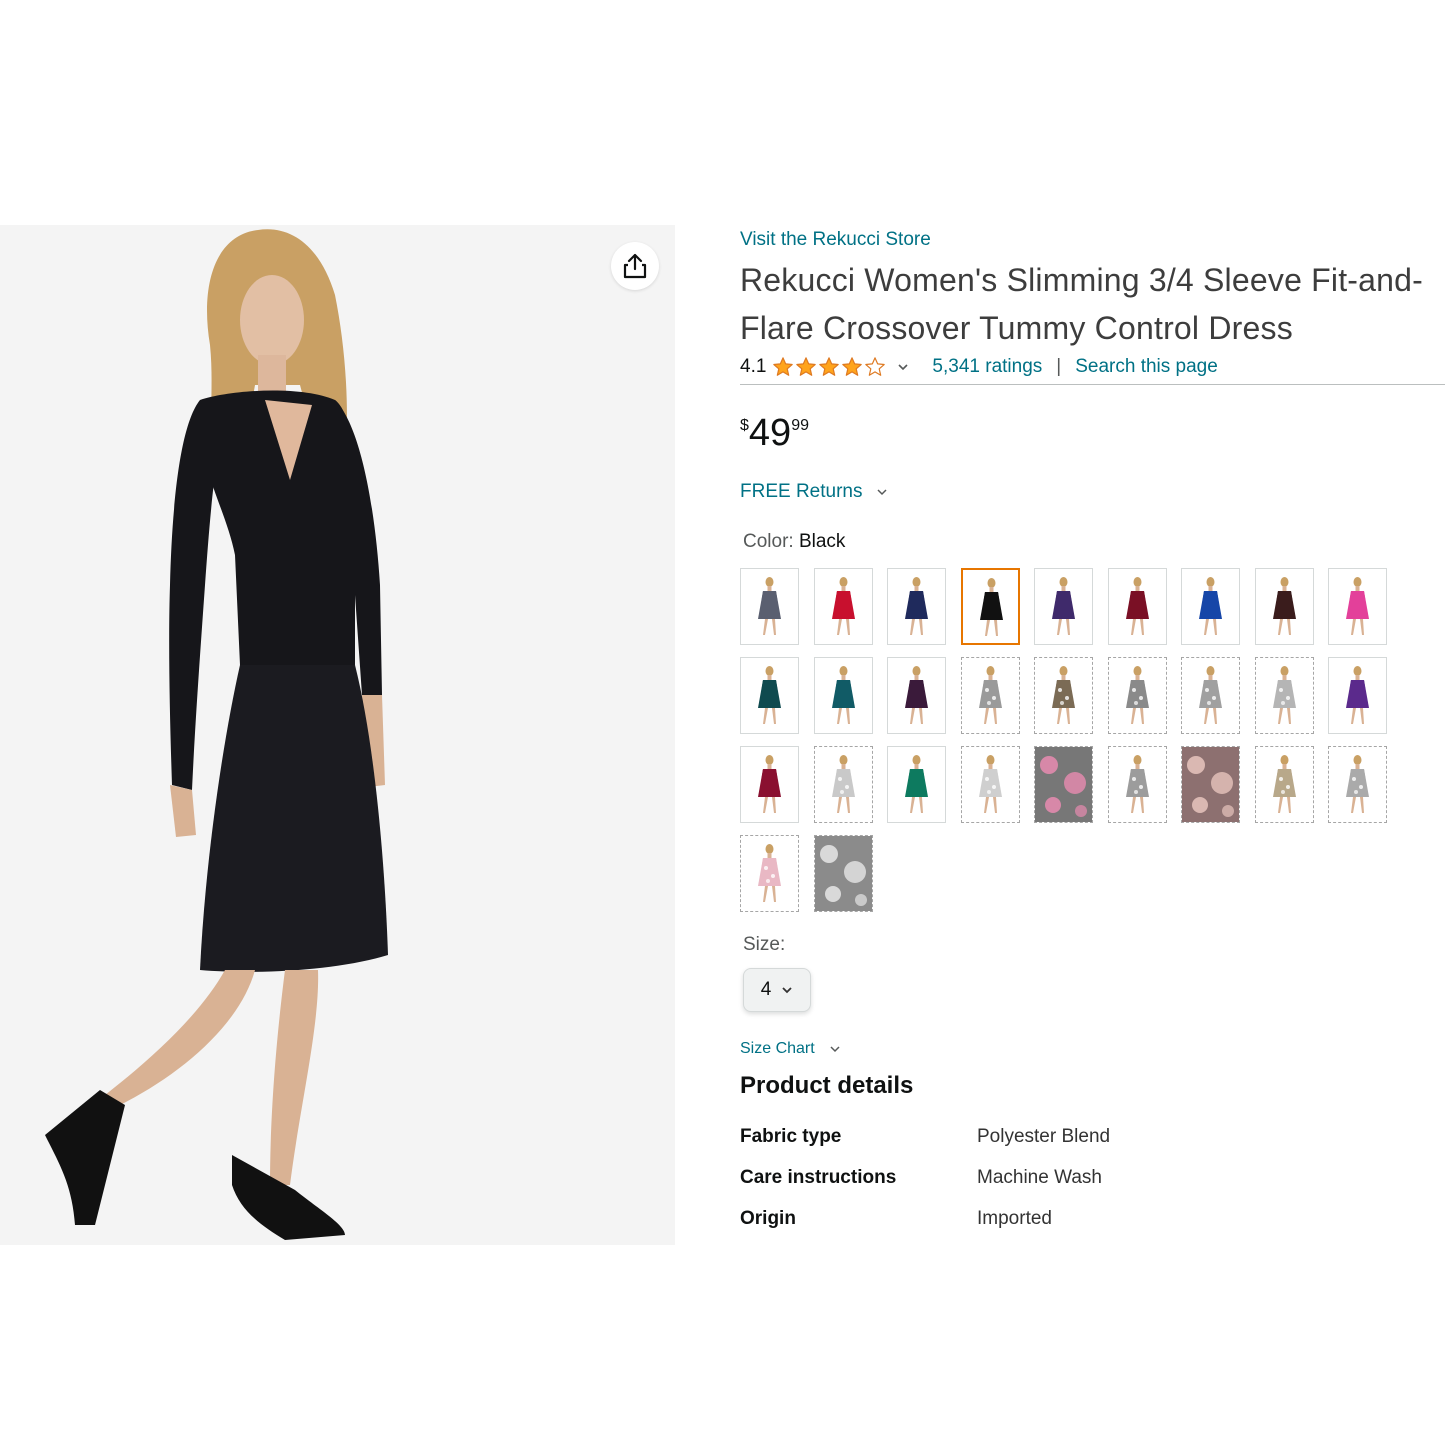 The width and height of the screenshot is (1445, 1445). Describe the element at coordinates (1092, 542) in the screenshot. I see `color-selection: Color: Black` at that location.